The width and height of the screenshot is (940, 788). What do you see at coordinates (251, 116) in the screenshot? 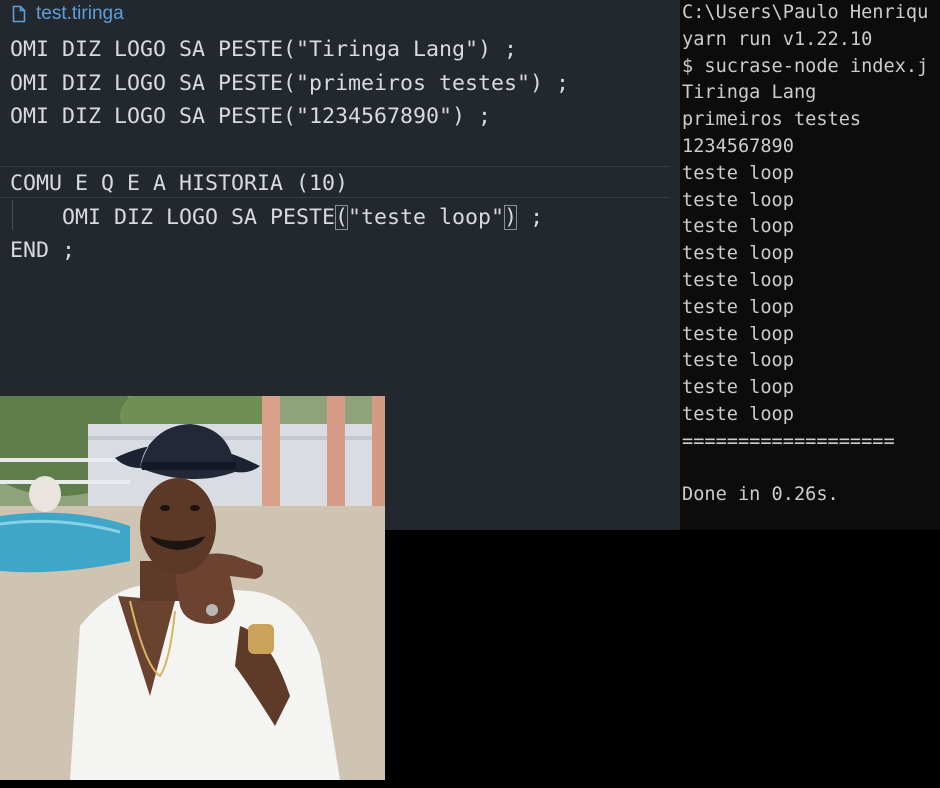
I see `code-line: OMI DIZ LOGO SA PESTE("1234567890") ;` at bounding box center [251, 116].